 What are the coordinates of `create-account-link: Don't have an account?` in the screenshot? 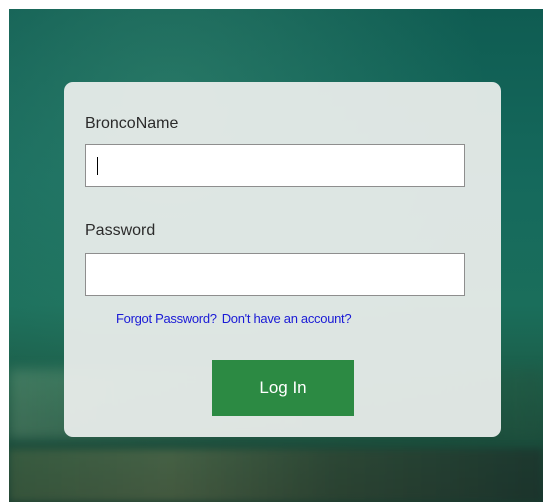 It's located at (287, 318).